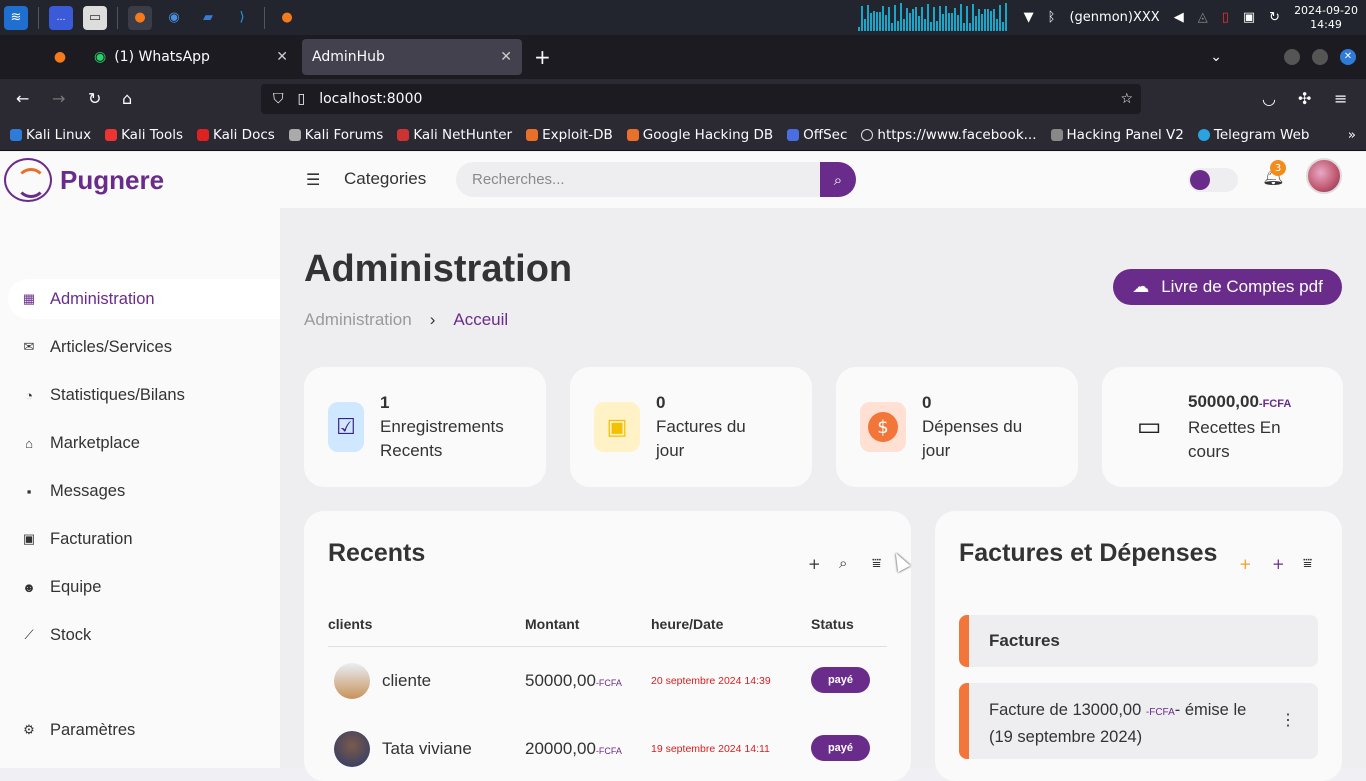 The height and width of the screenshot is (781, 1366). Describe the element at coordinates (102, 298) in the screenshot. I see `sidebar-item-label: Administration` at that location.